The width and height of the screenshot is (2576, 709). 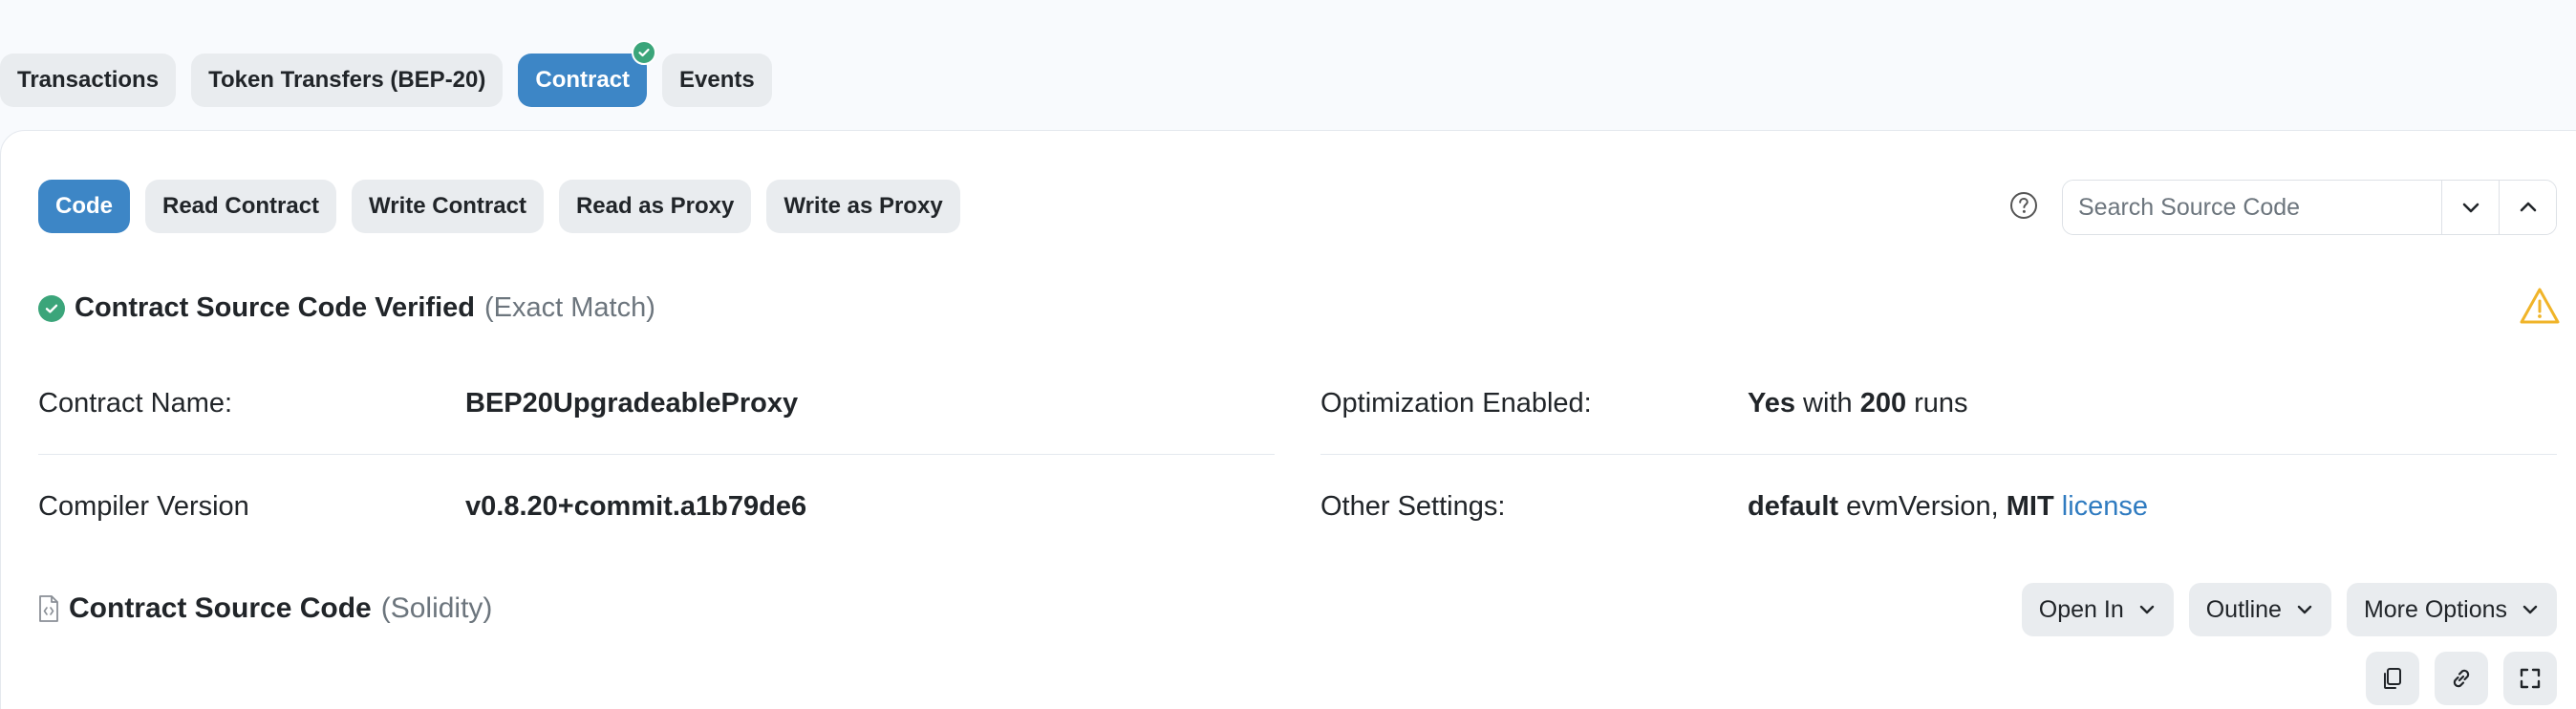 I want to click on subtab-read-as-proxy: Read as Proxy, so click(x=655, y=206).